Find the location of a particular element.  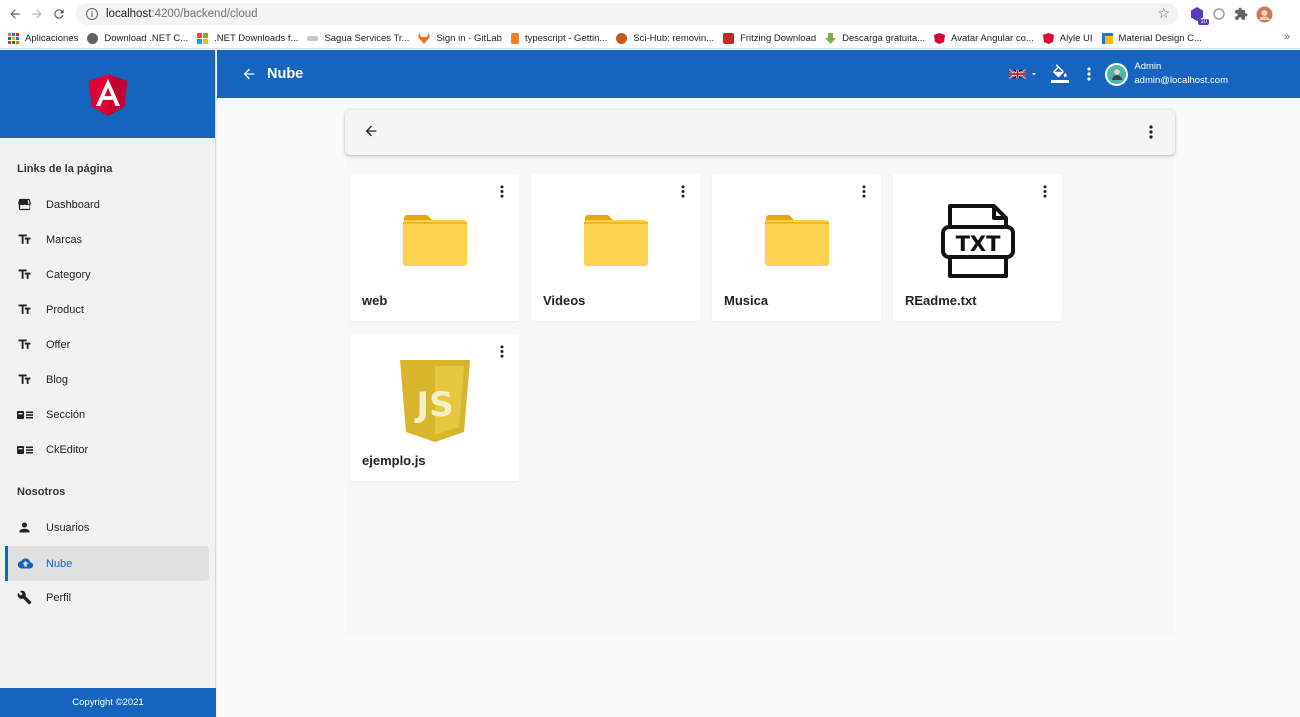

sidebar-item-marcas: Marcas is located at coordinates (107, 239).